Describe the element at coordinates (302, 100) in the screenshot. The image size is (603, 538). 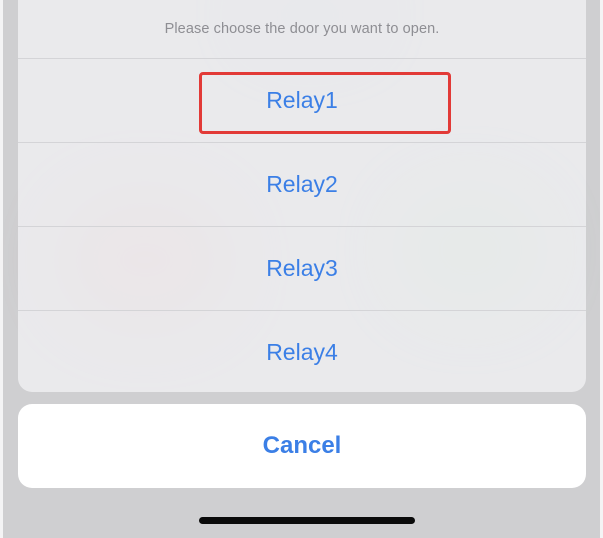
I see `relay1-option-button: Relay1` at that location.